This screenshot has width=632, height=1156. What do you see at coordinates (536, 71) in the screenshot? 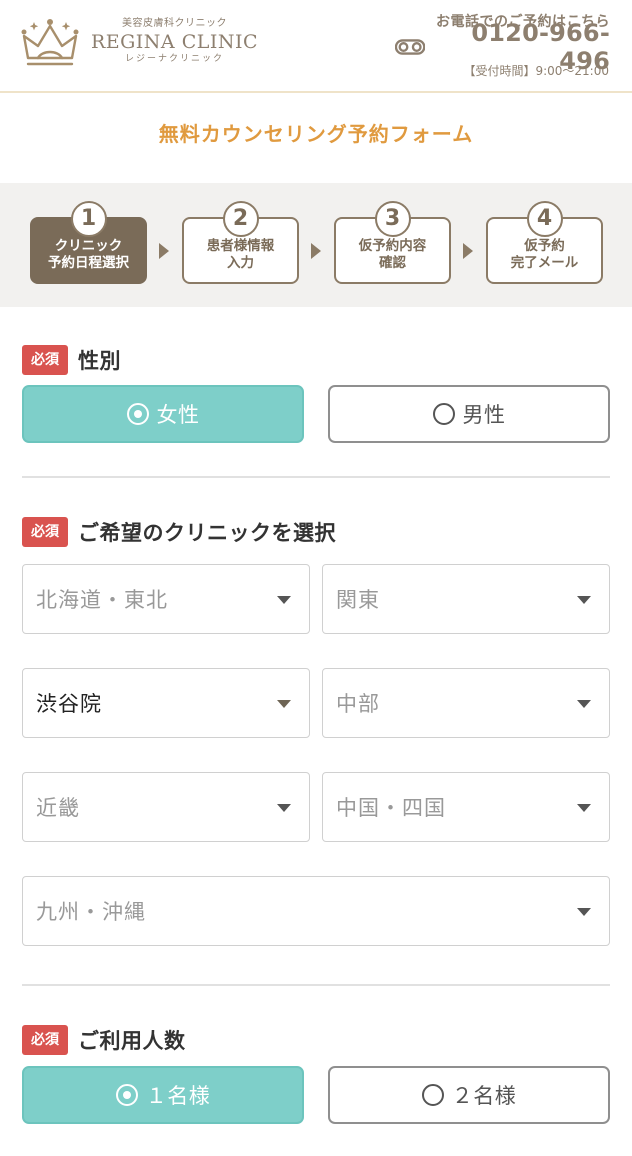
I see `tel-hours: 【受付時間】9:00～21:00` at bounding box center [536, 71].